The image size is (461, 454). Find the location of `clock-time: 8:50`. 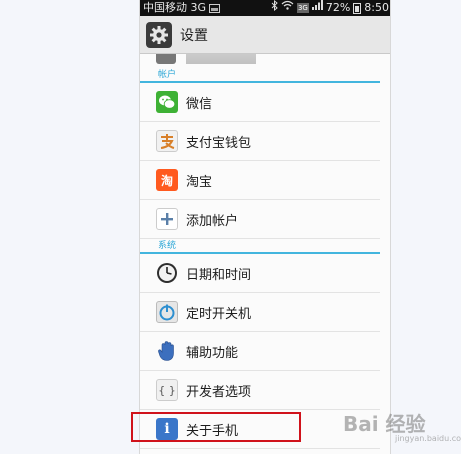

clock-time: 8:50 is located at coordinates (376, 7).